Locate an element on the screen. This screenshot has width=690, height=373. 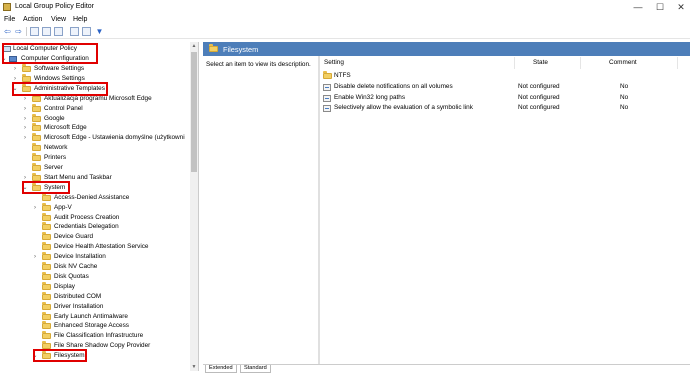
tree-item-label: Printers is located at coordinates (55, 158).